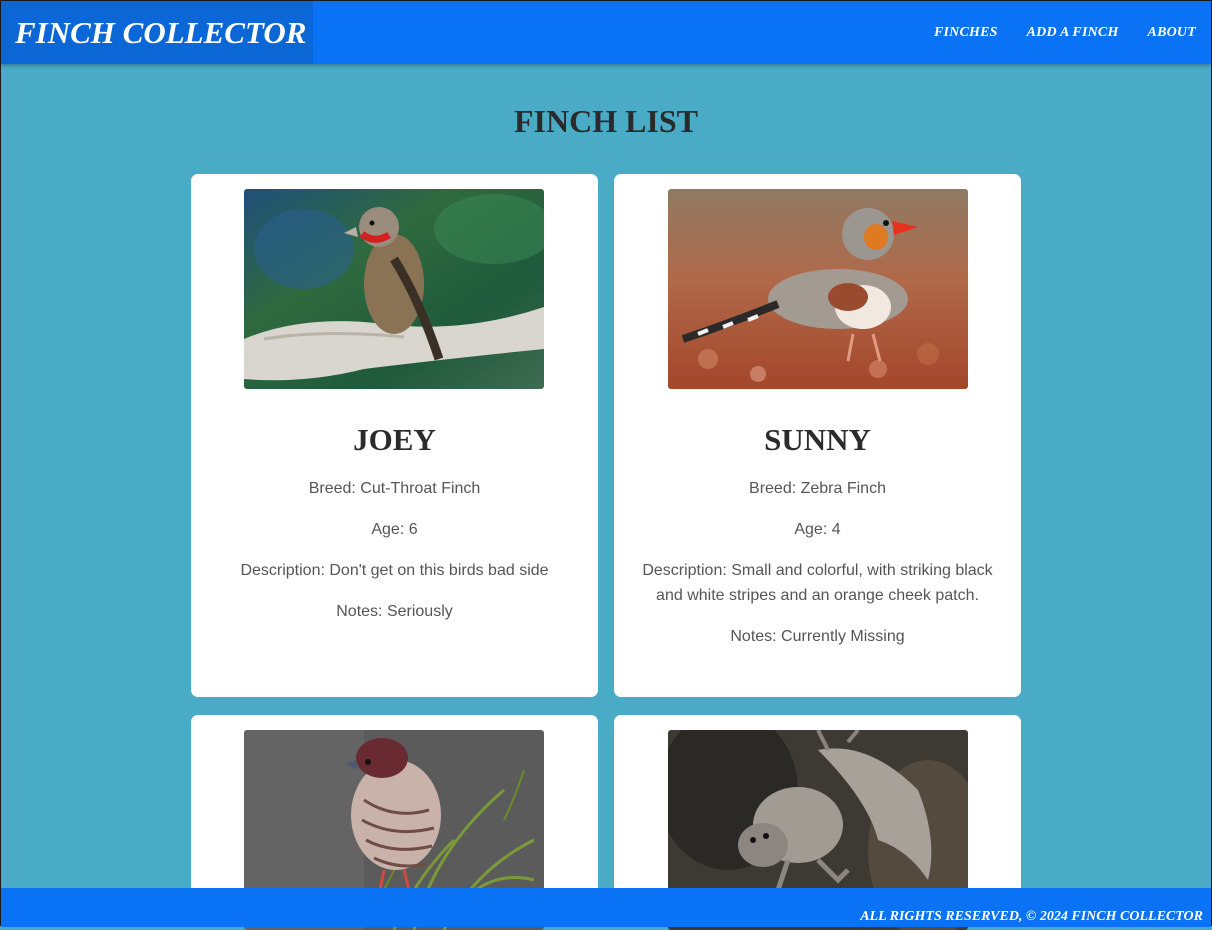 Image resolution: width=1212 pixels, height=930 pixels. I want to click on finch-photo-zebra-finch, so click(818, 289).